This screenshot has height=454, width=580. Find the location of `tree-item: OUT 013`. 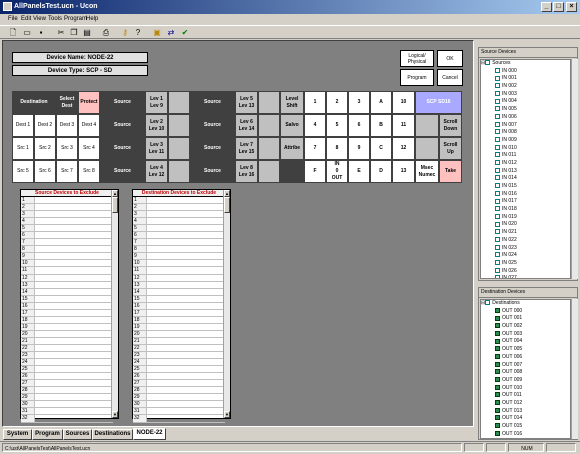

tree-item: OUT 013 is located at coordinates (525, 412).